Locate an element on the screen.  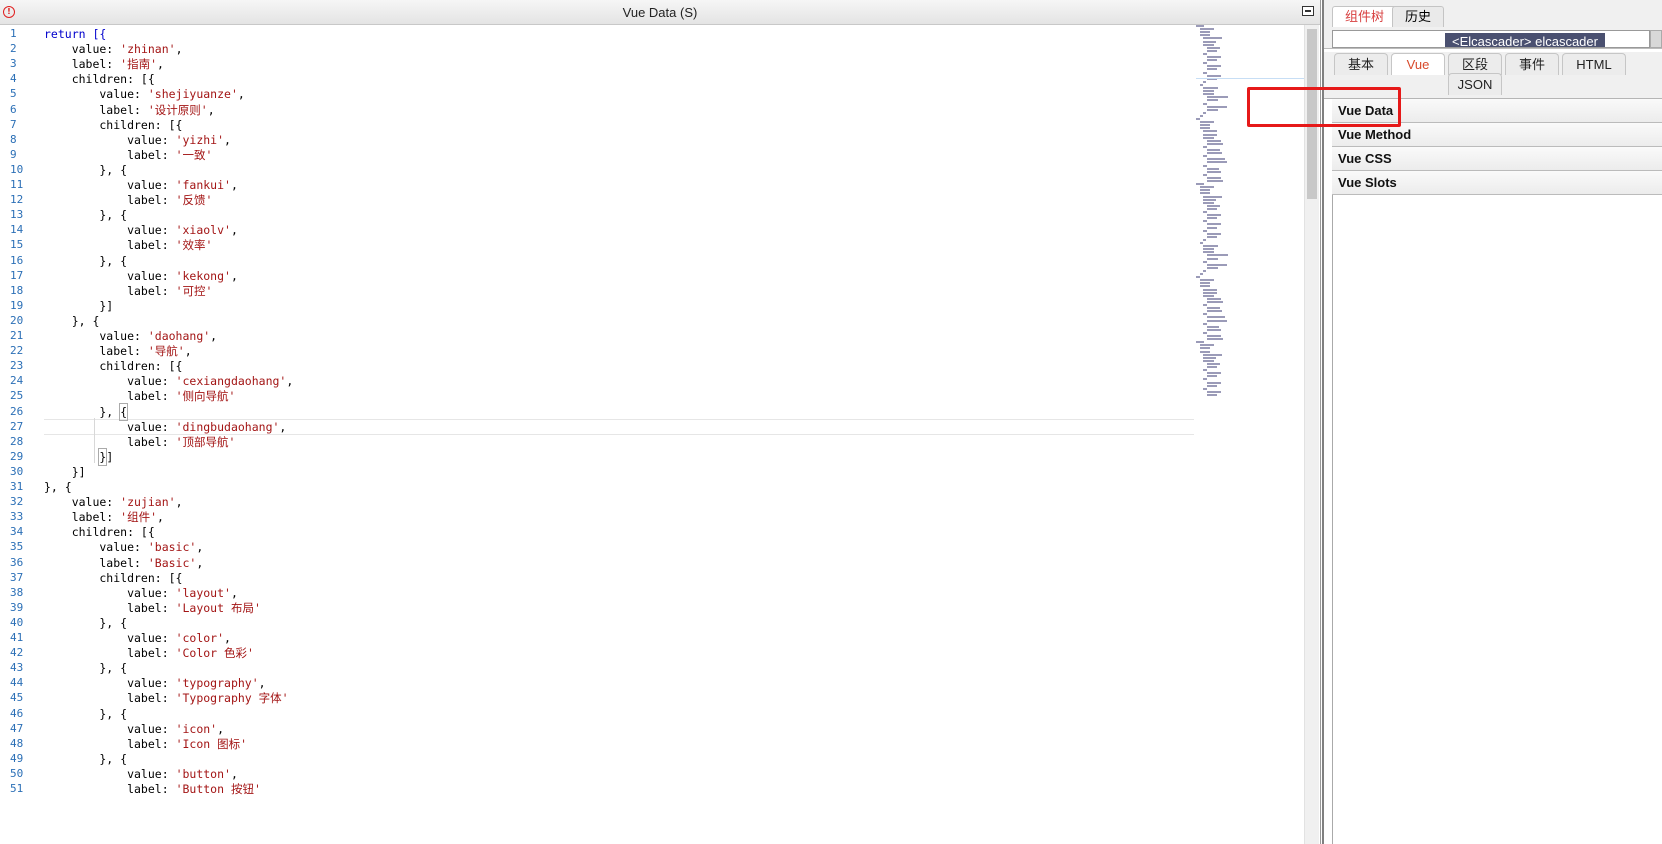
code-line: 47 value: 'icon', is located at coordinates (595, 729).